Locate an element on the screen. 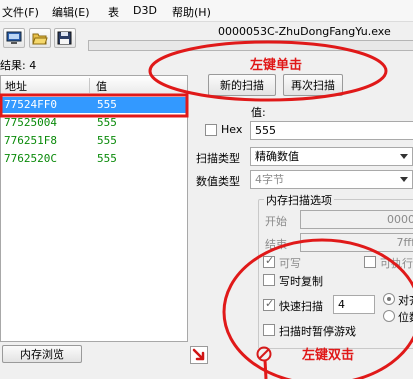 The height and width of the screenshot is (379, 413). double-click-annotation-text: 左键双击 is located at coordinates (328, 355).